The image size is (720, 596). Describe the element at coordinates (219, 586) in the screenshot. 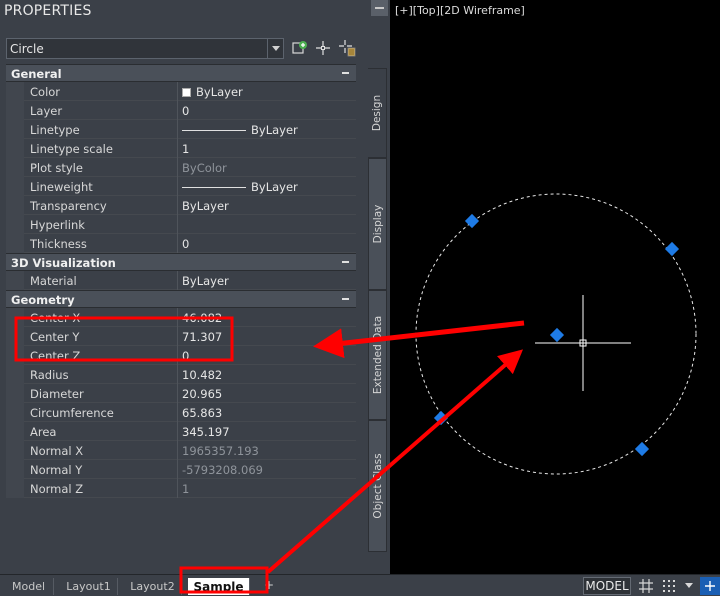

I see `tab-sample: Sample` at that location.